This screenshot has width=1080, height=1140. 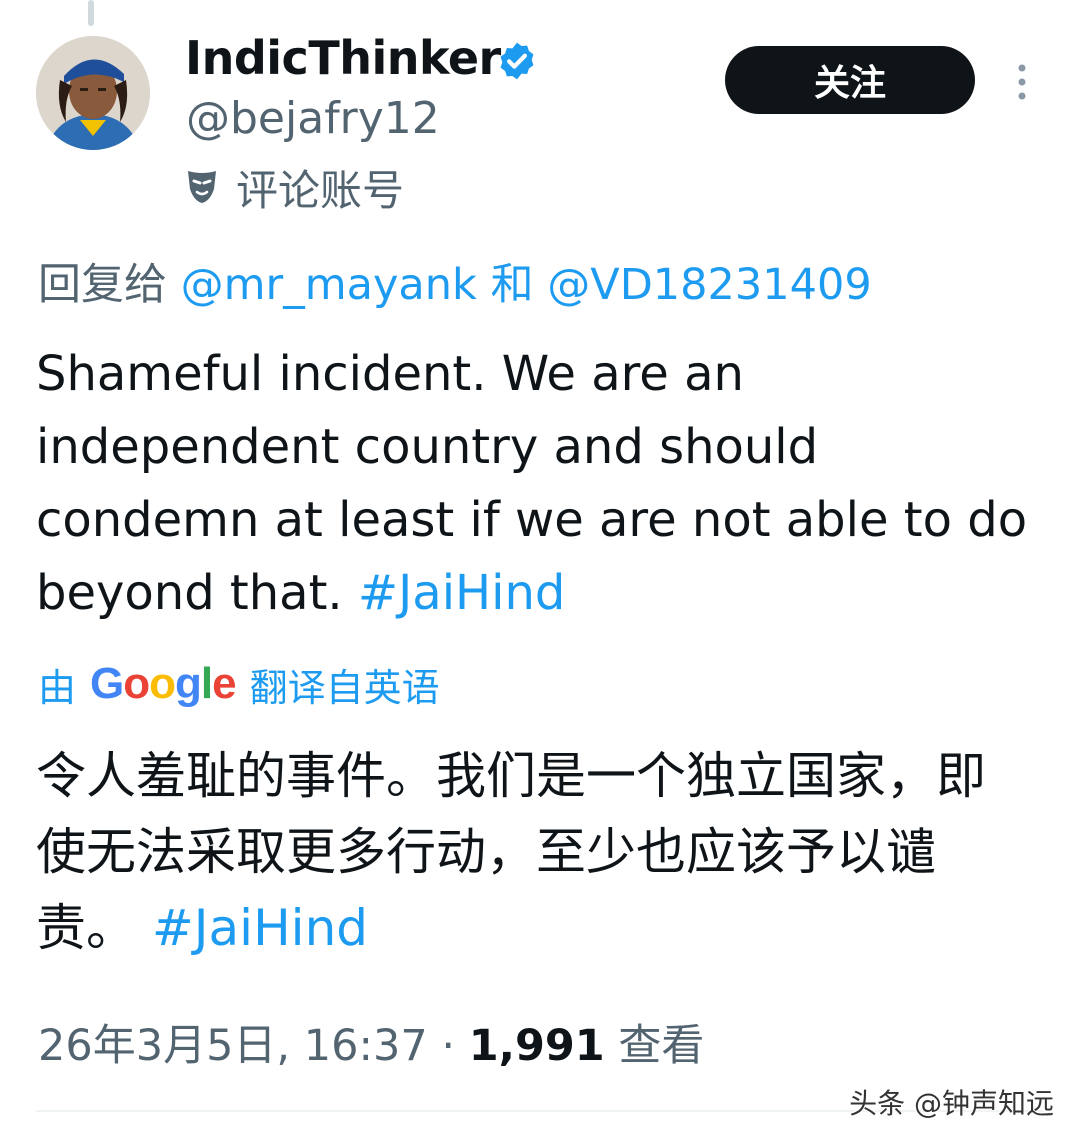 I want to click on reply-conjunction: 和, so click(x=512, y=285).